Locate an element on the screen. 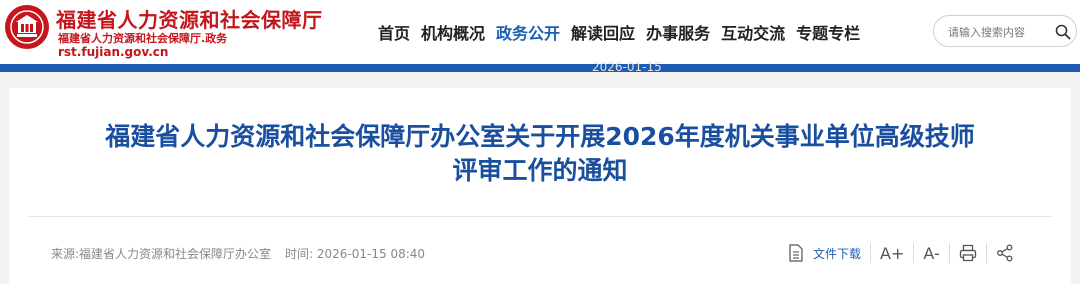 This screenshot has height=284, width=1080. nav-item-interpretation: 解读回应 is located at coordinates (603, 32).